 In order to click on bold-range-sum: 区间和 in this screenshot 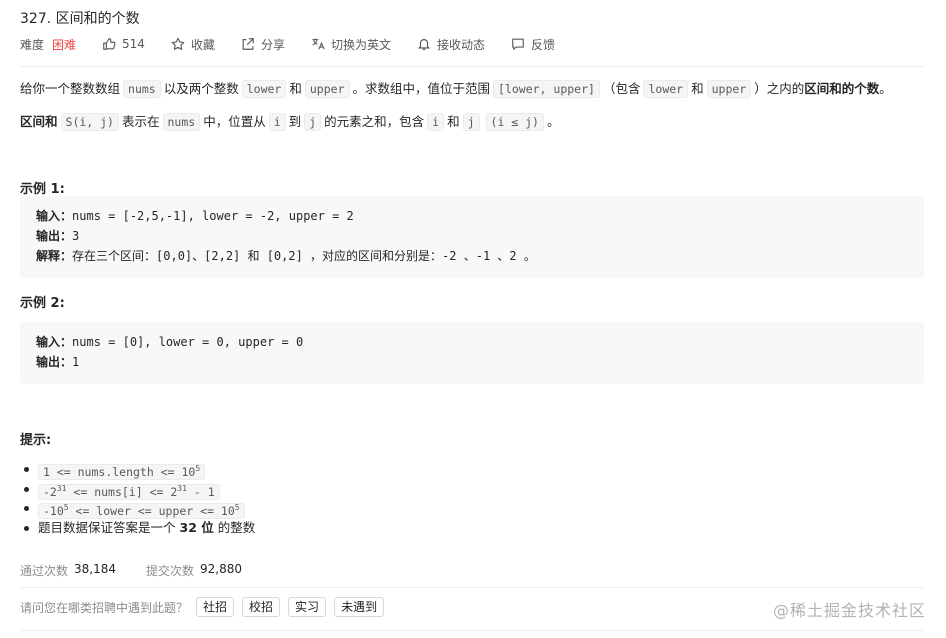, I will do `click(39, 121)`.